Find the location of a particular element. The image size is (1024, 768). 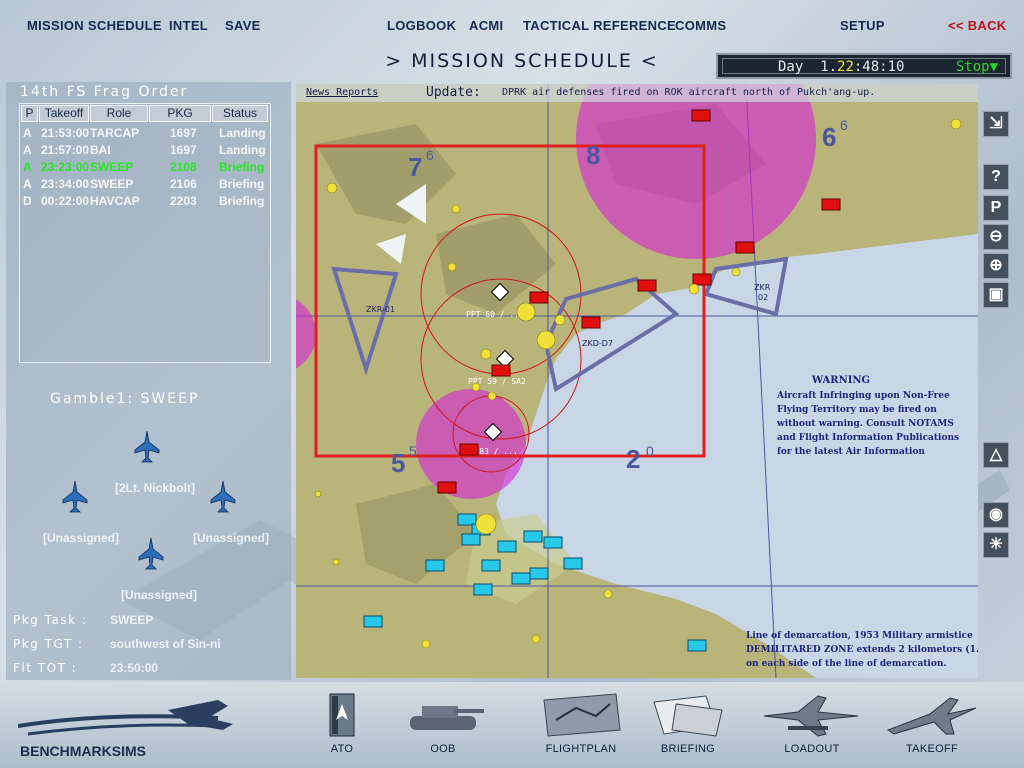

help-button: ? is located at coordinates (996, 177).